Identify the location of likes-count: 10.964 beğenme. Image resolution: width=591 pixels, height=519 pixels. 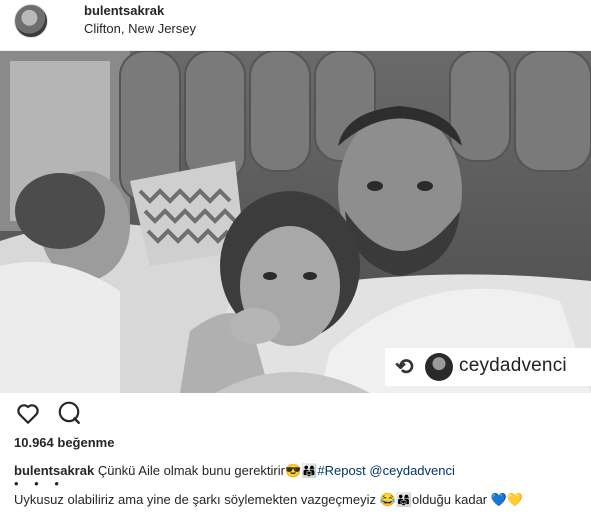
(64, 442).